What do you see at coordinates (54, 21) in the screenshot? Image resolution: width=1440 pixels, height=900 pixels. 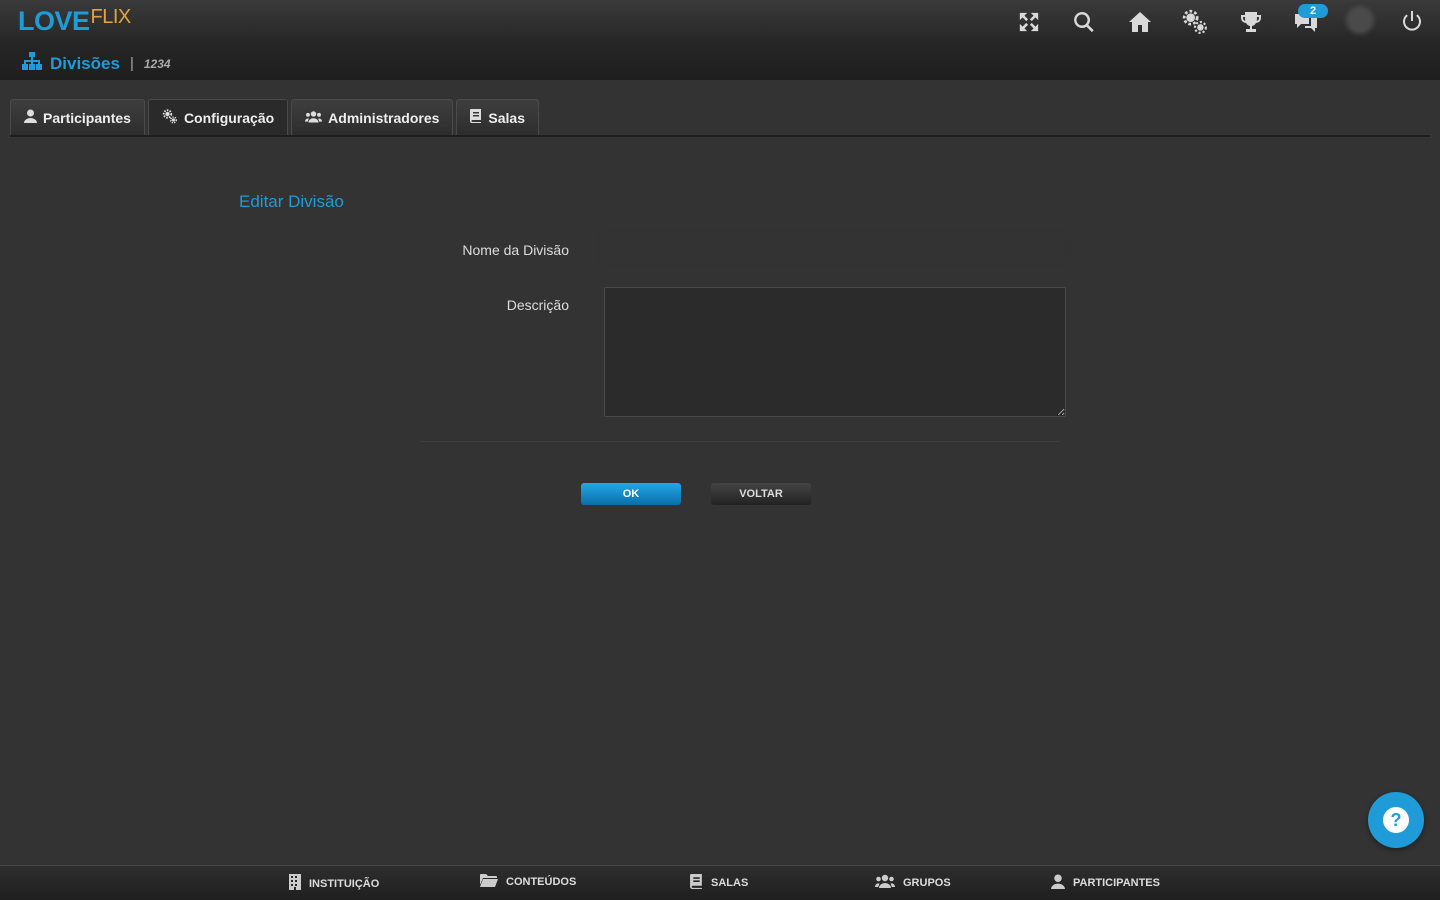 I see `logo-love: LOVE` at bounding box center [54, 21].